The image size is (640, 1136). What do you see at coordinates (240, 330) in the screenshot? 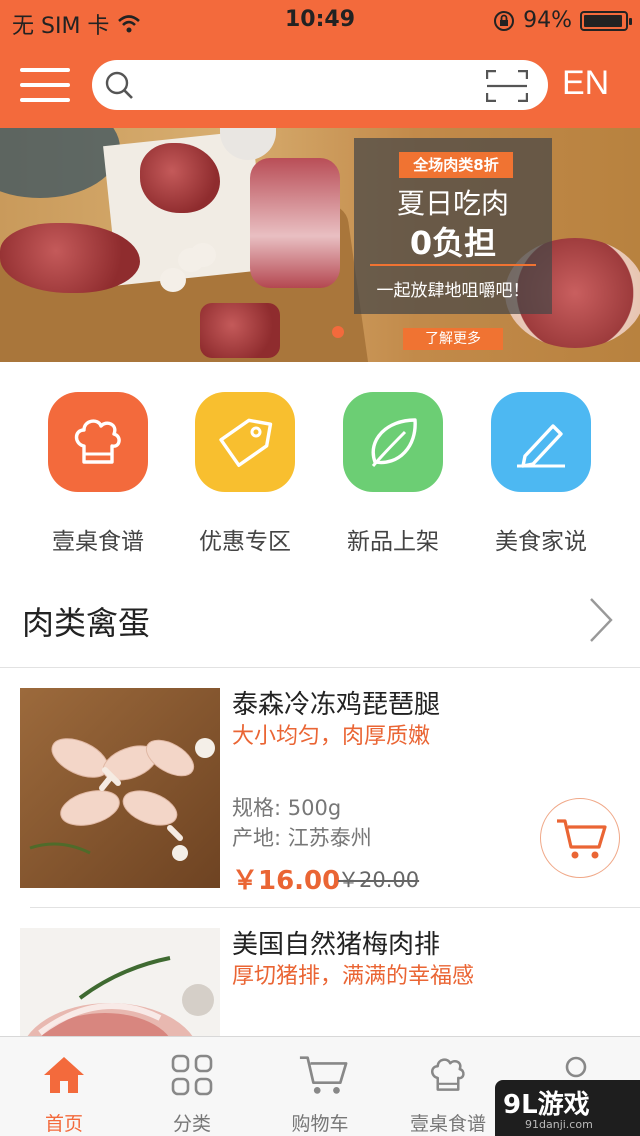
I see `banner-cubes-image` at bounding box center [240, 330].